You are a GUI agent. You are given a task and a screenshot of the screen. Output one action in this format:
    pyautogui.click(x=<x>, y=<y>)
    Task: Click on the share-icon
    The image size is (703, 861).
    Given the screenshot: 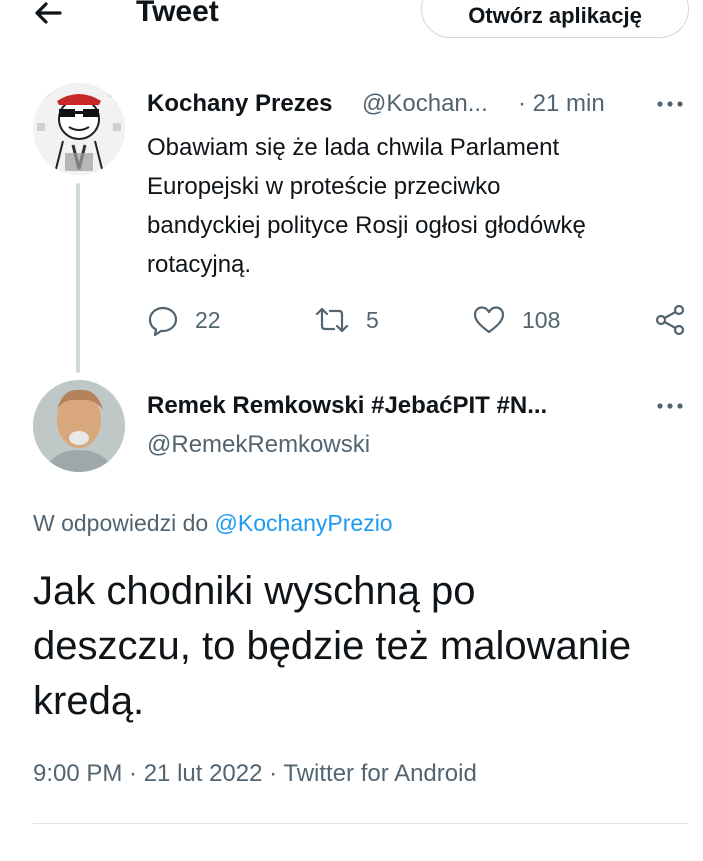 What is the action you would take?
    pyautogui.click(x=670, y=320)
    